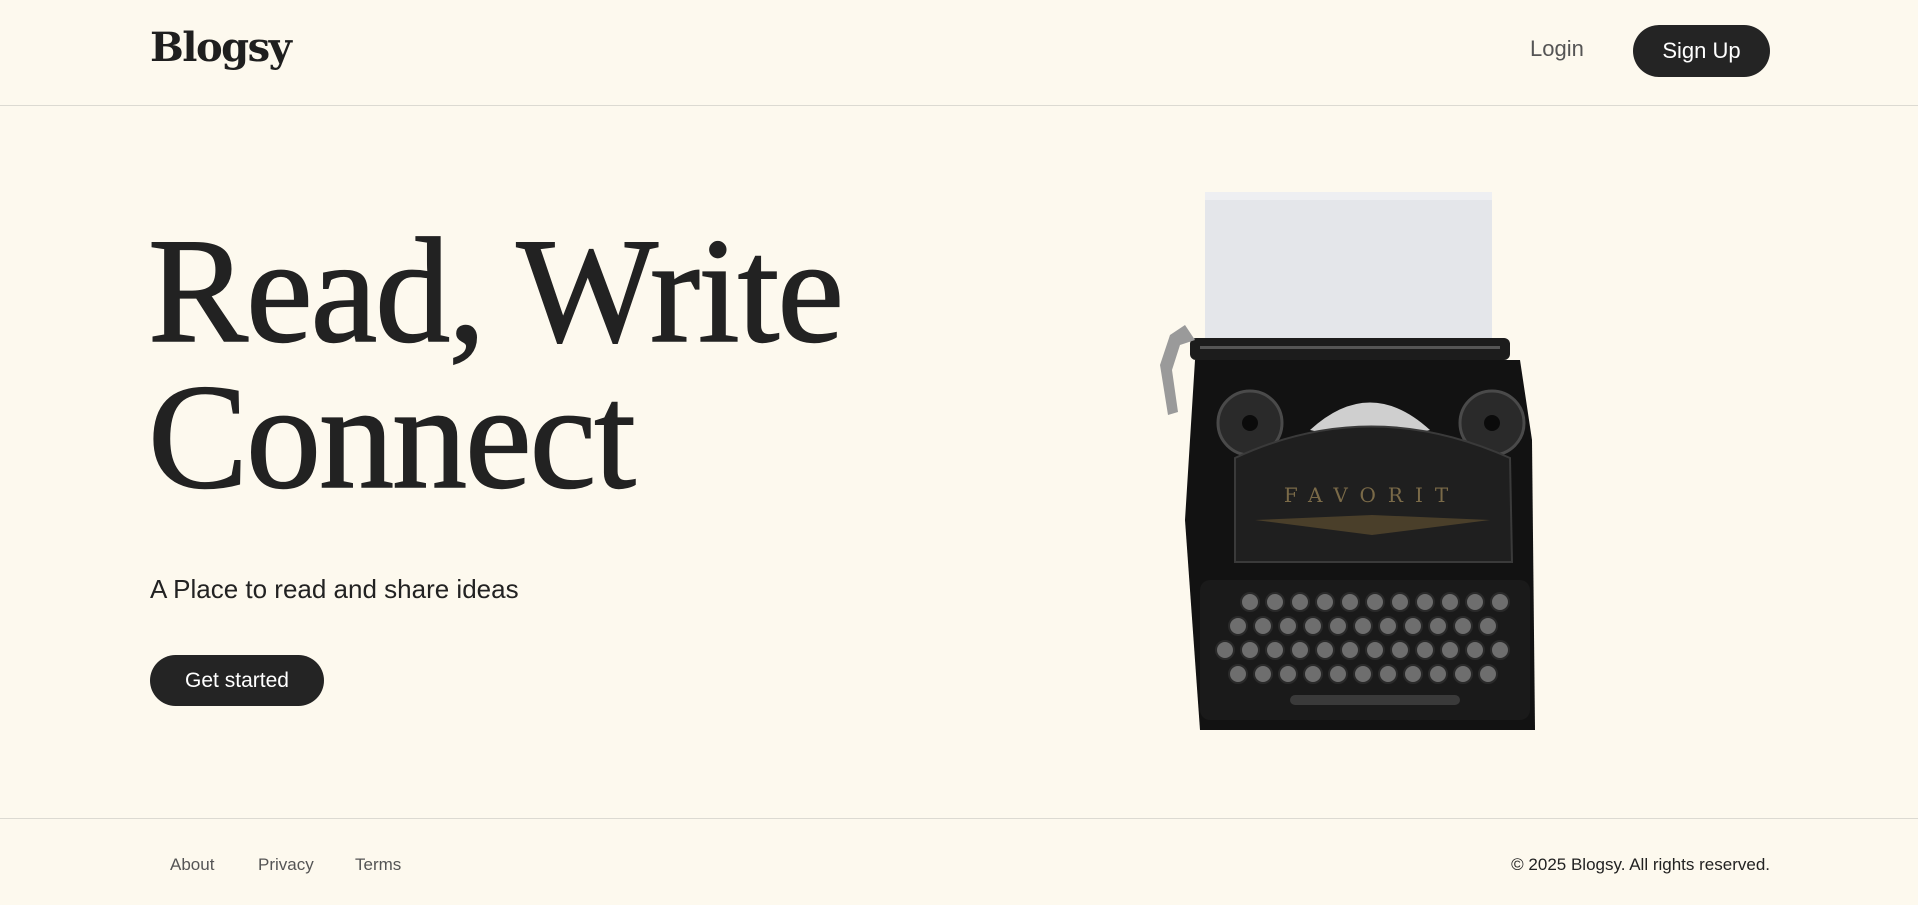 The image size is (1918, 905). I want to click on hero-title-line-2: Connect, so click(391, 437).